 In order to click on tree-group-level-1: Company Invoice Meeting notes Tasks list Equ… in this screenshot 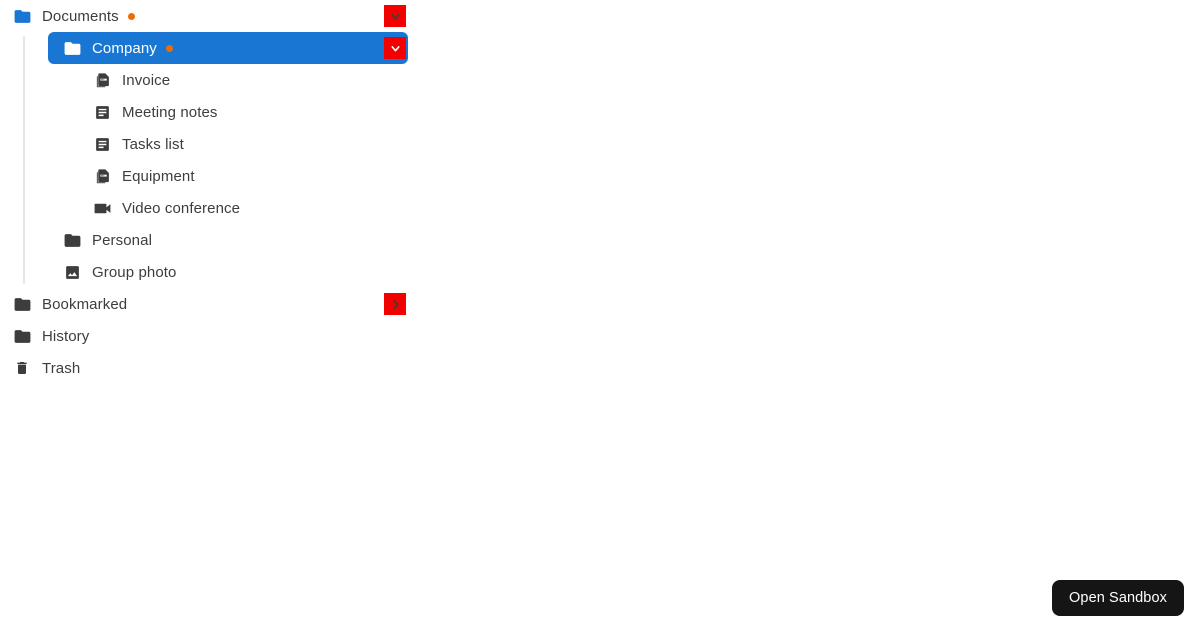, I will do `click(210, 160)`.